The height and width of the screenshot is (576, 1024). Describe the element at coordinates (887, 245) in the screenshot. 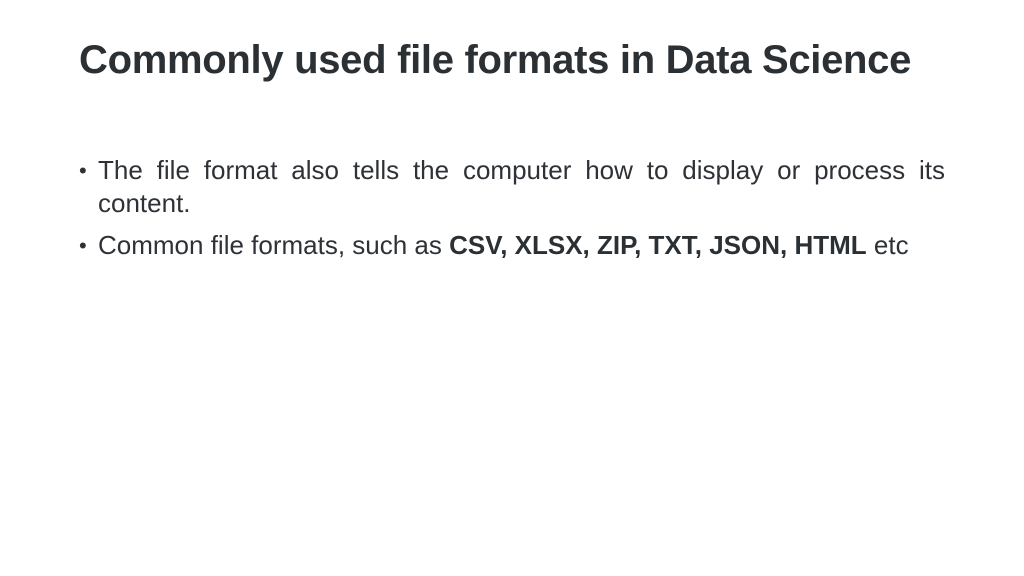

I see `bullet-text-suffix: etc` at that location.